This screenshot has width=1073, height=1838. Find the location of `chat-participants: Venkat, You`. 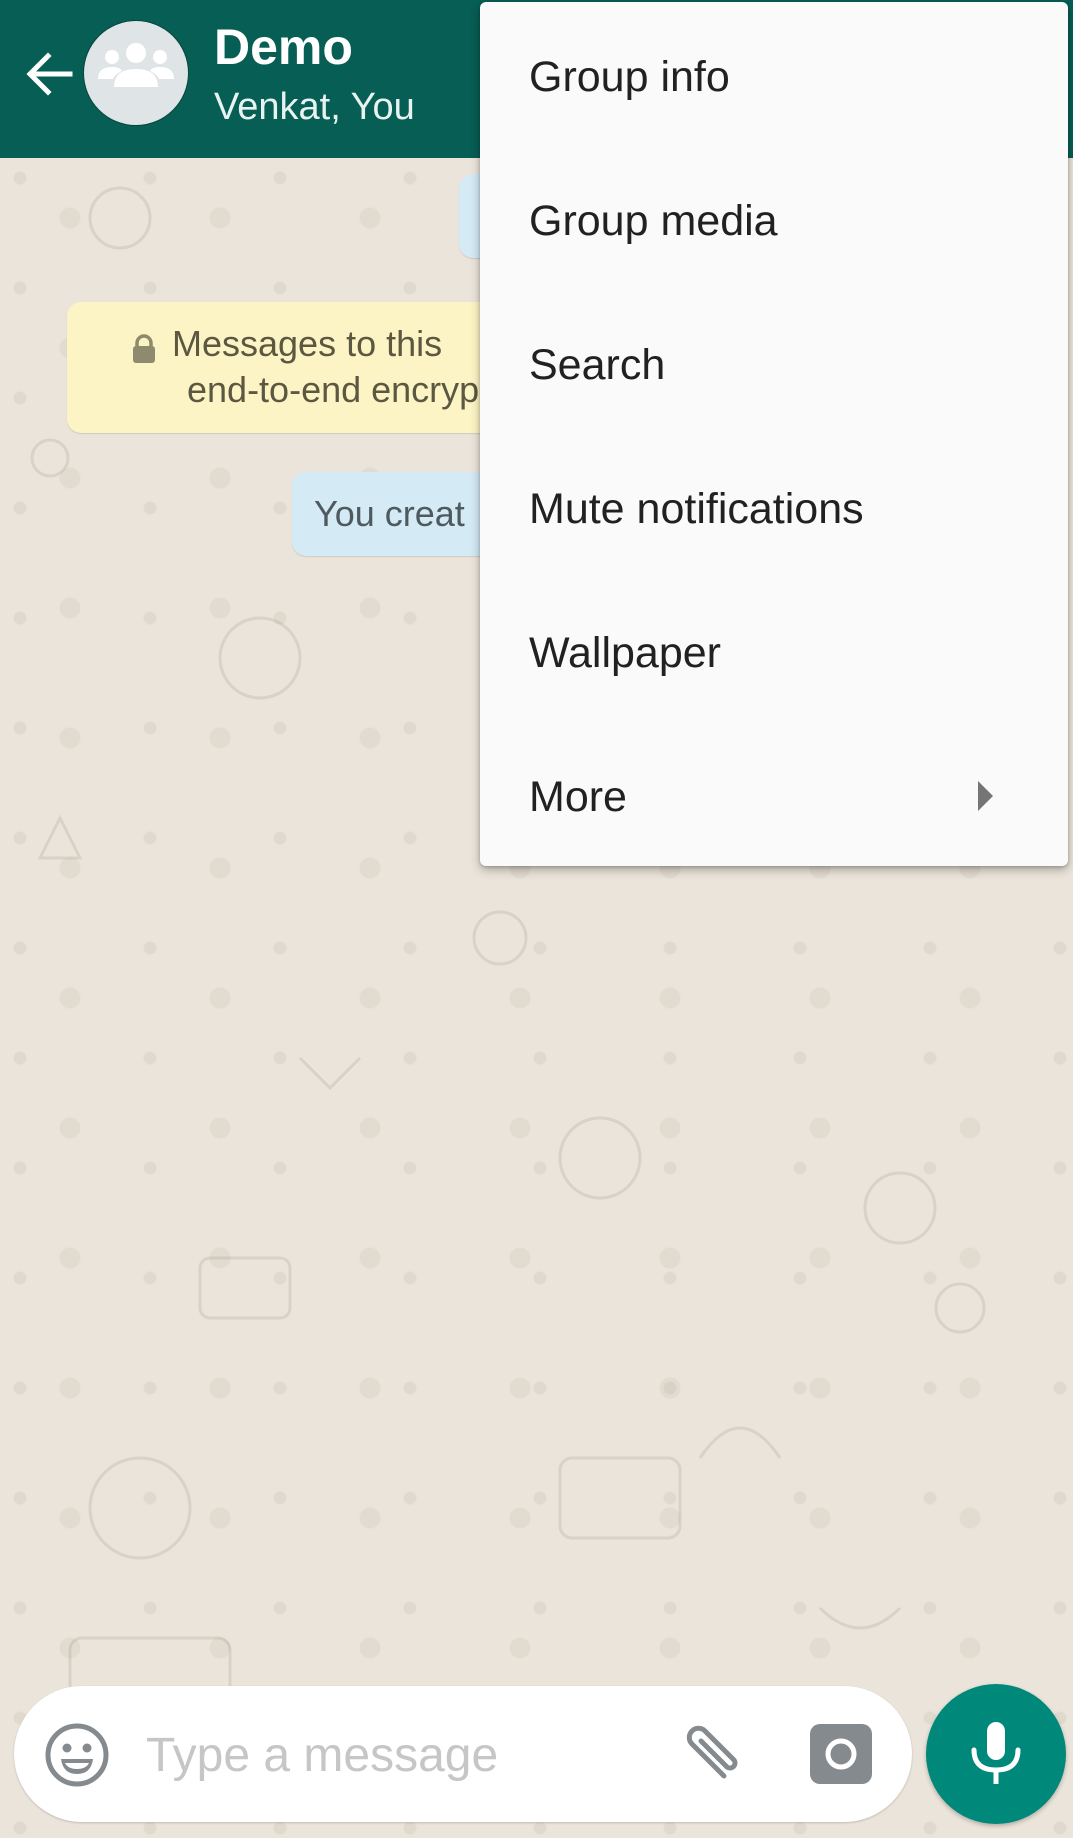

chat-participants: Venkat, You is located at coordinates (314, 107).